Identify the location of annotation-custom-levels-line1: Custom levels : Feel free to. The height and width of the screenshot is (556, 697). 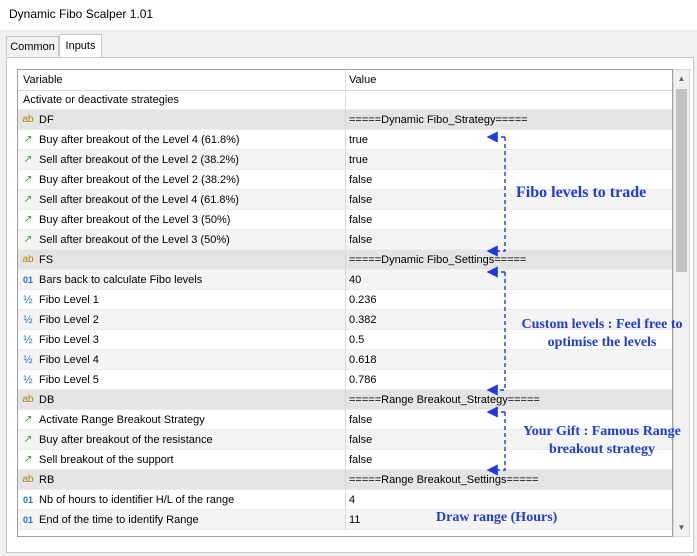
(602, 324).